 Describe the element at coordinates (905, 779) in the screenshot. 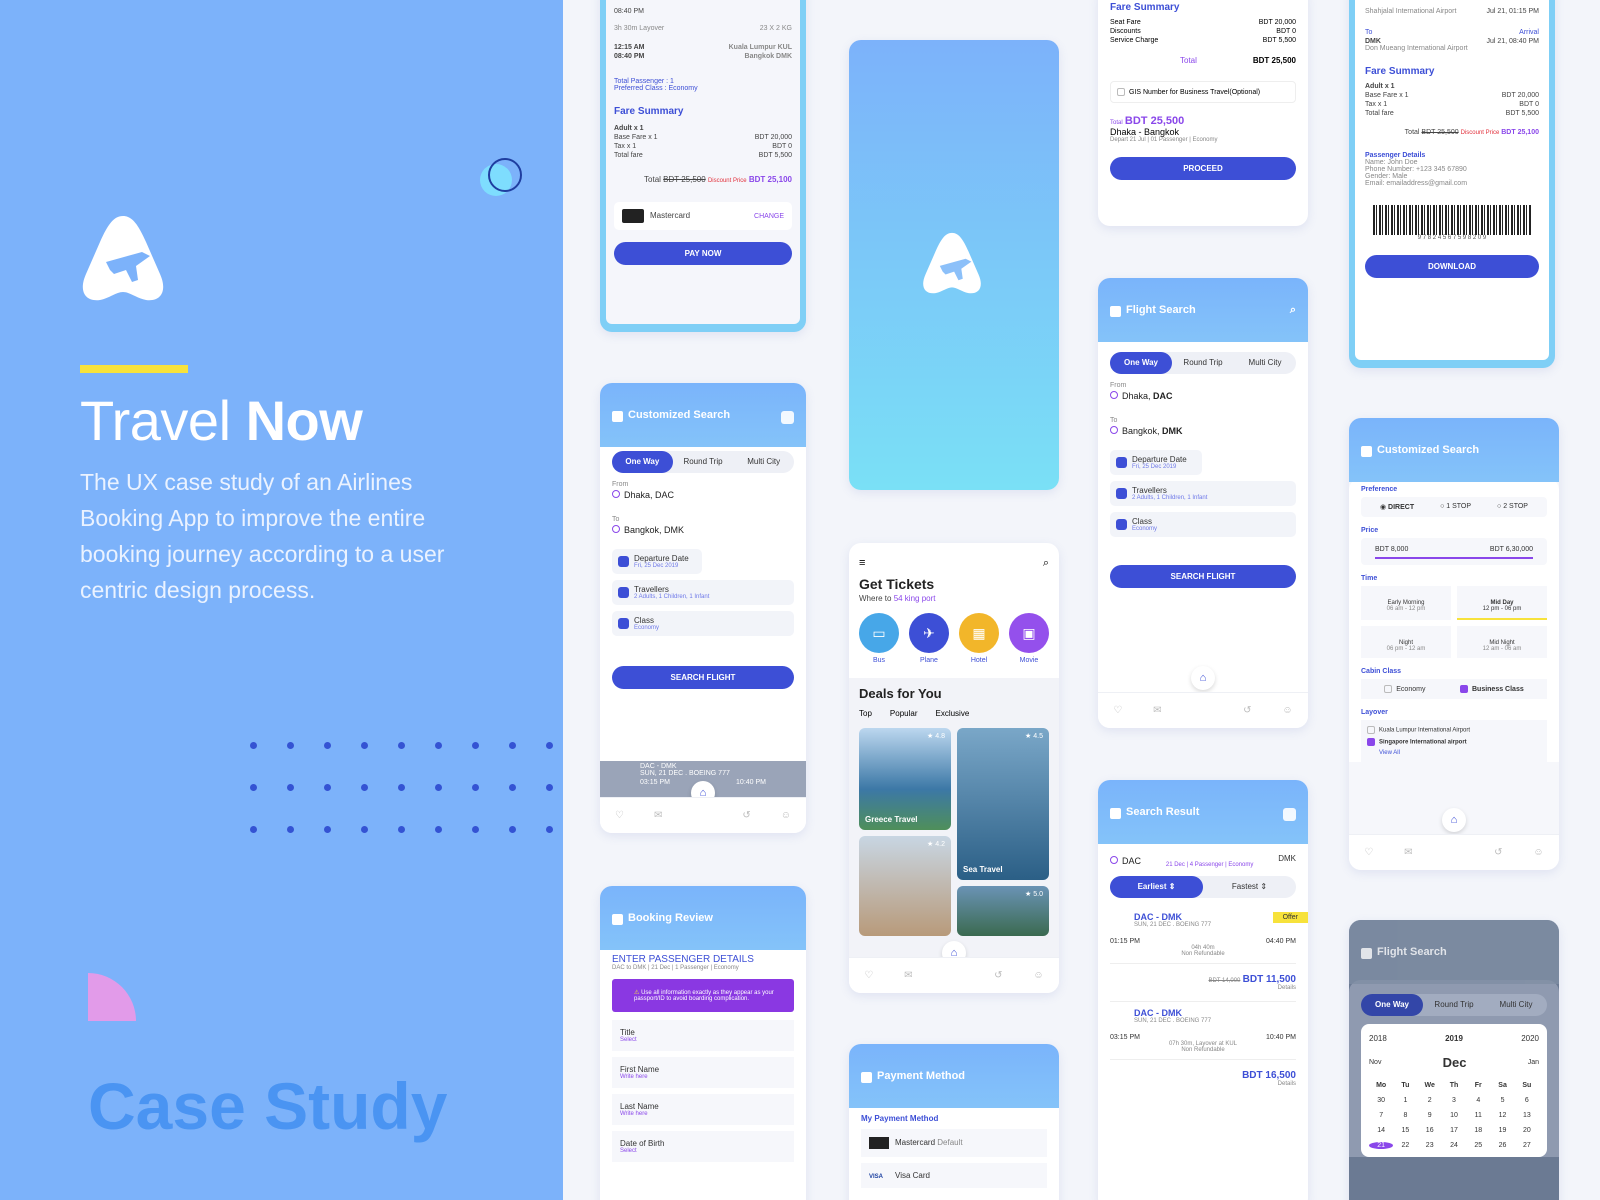

I see `deal-card-greece: ★ 4.8 Greece Travel` at that location.